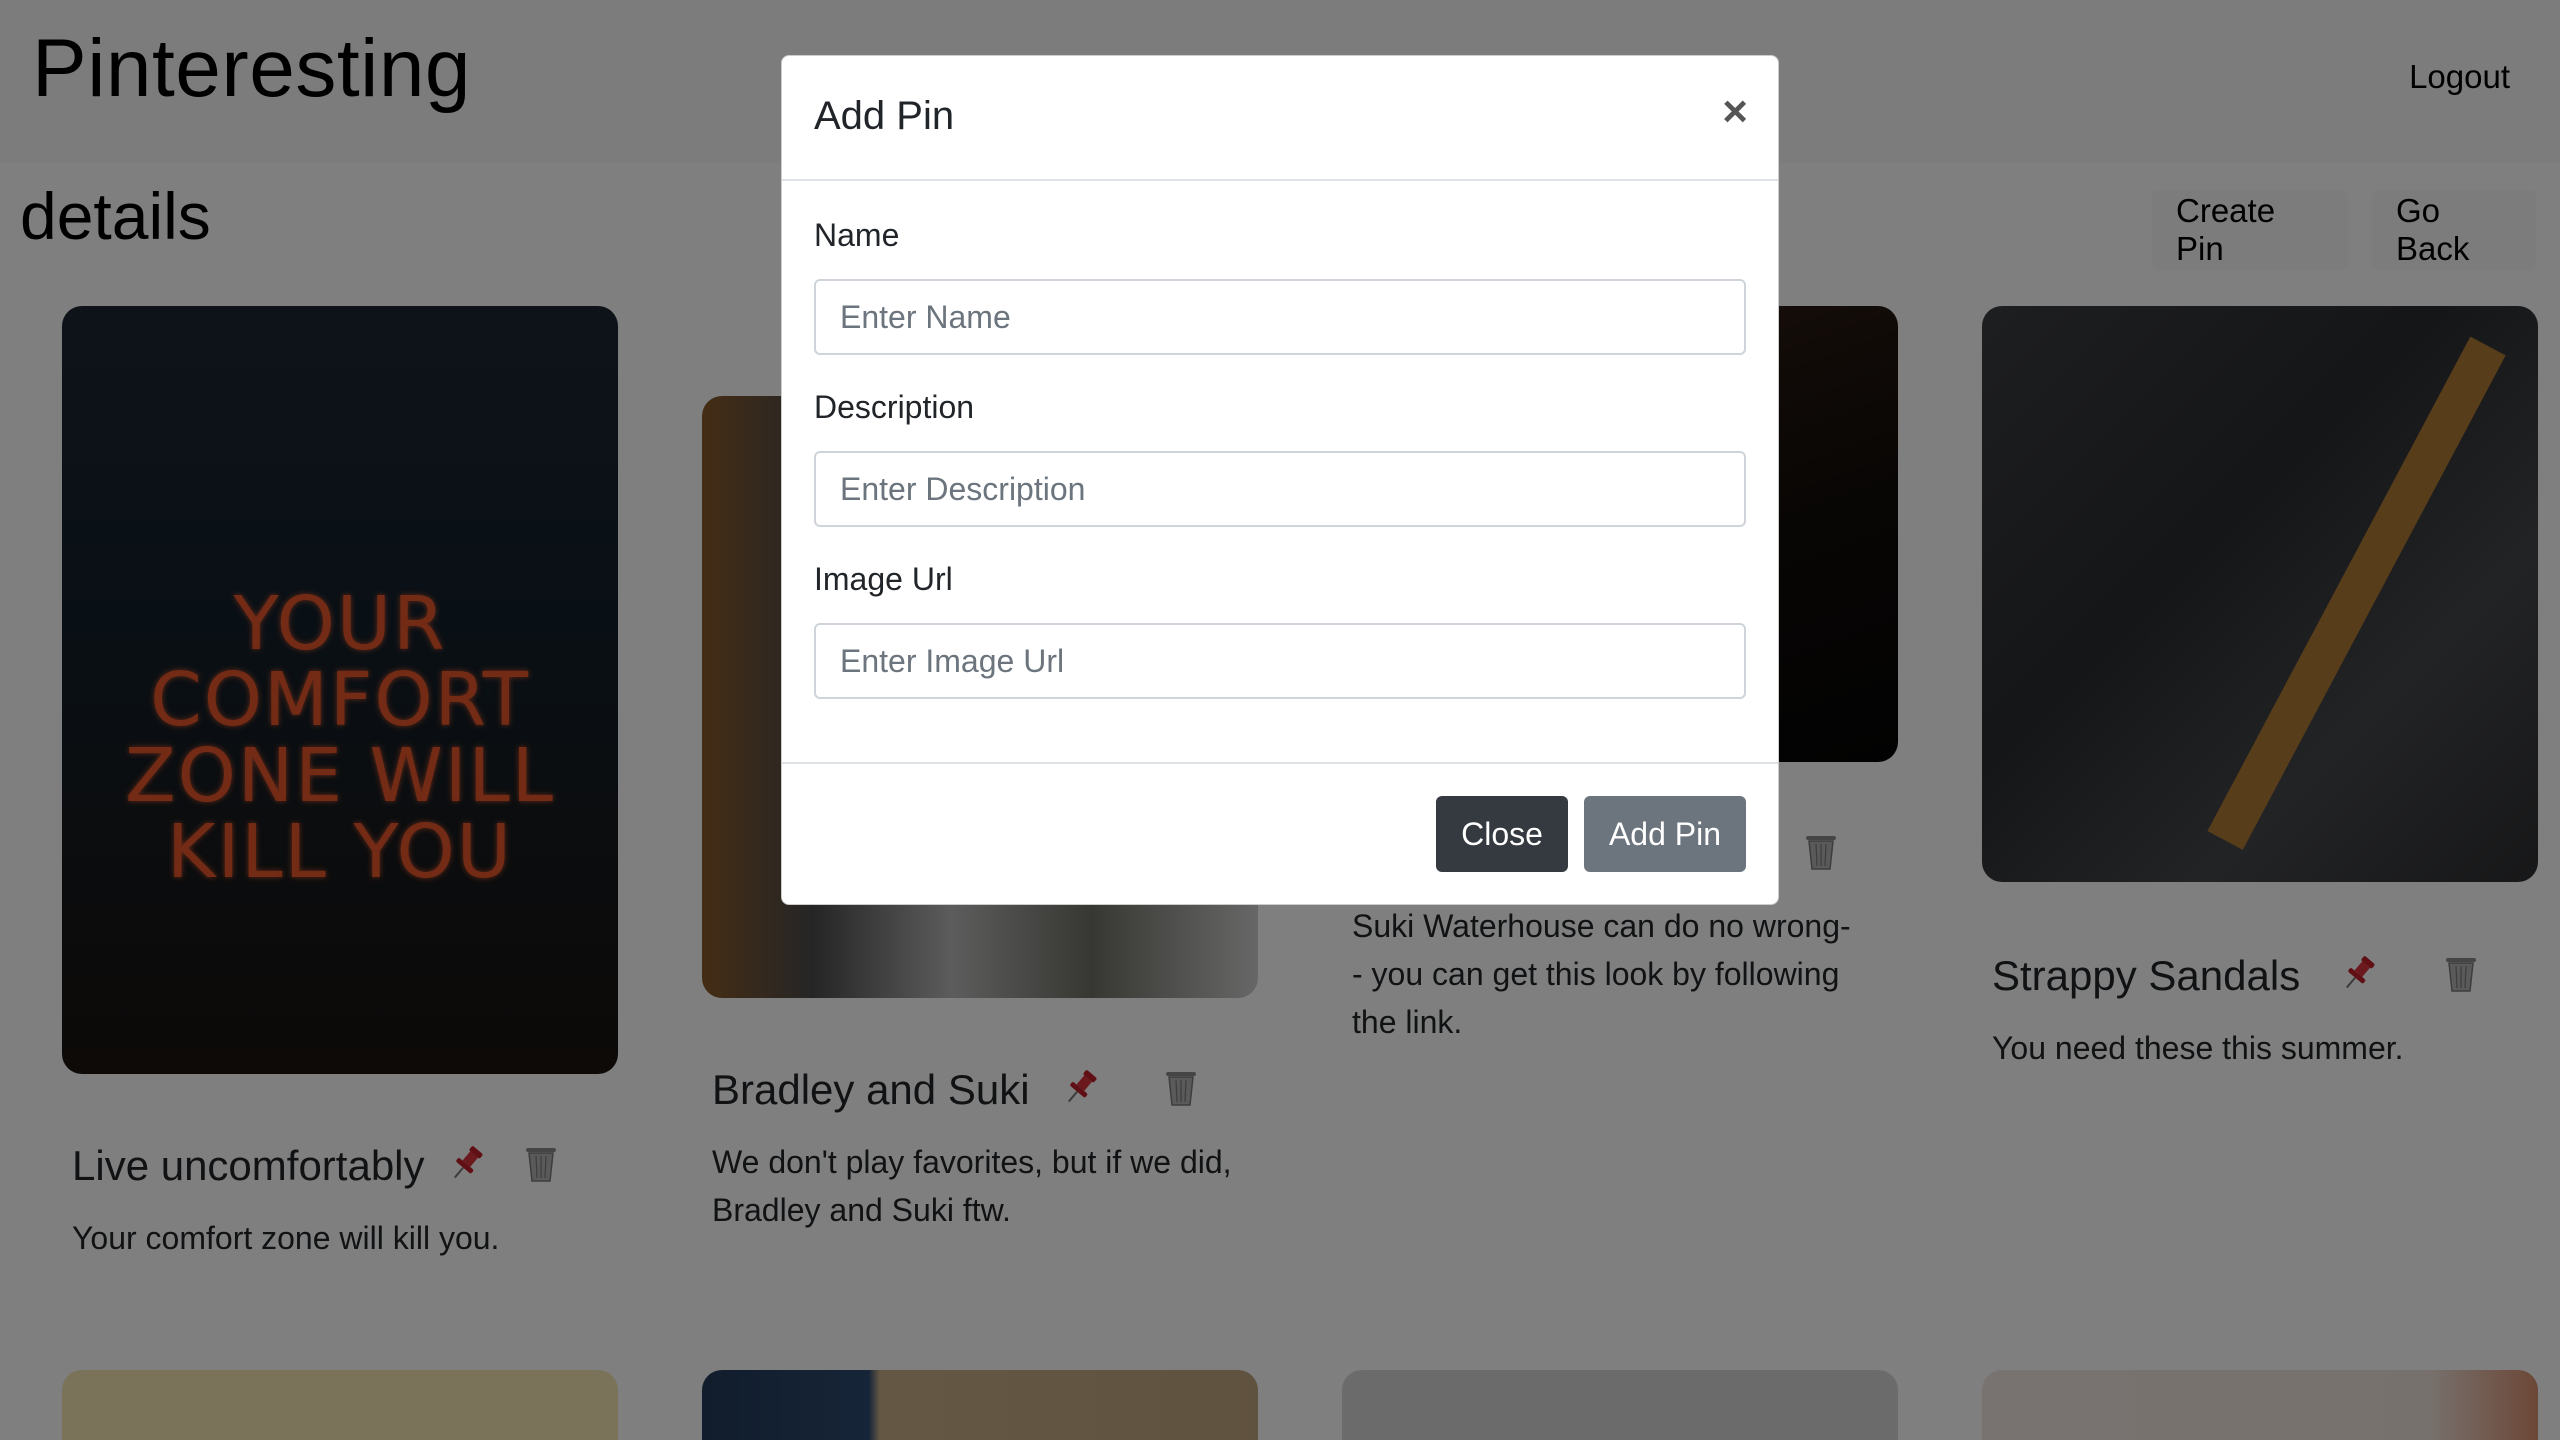  What do you see at coordinates (1280, 661) in the screenshot?
I see `image-url-input` at bounding box center [1280, 661].